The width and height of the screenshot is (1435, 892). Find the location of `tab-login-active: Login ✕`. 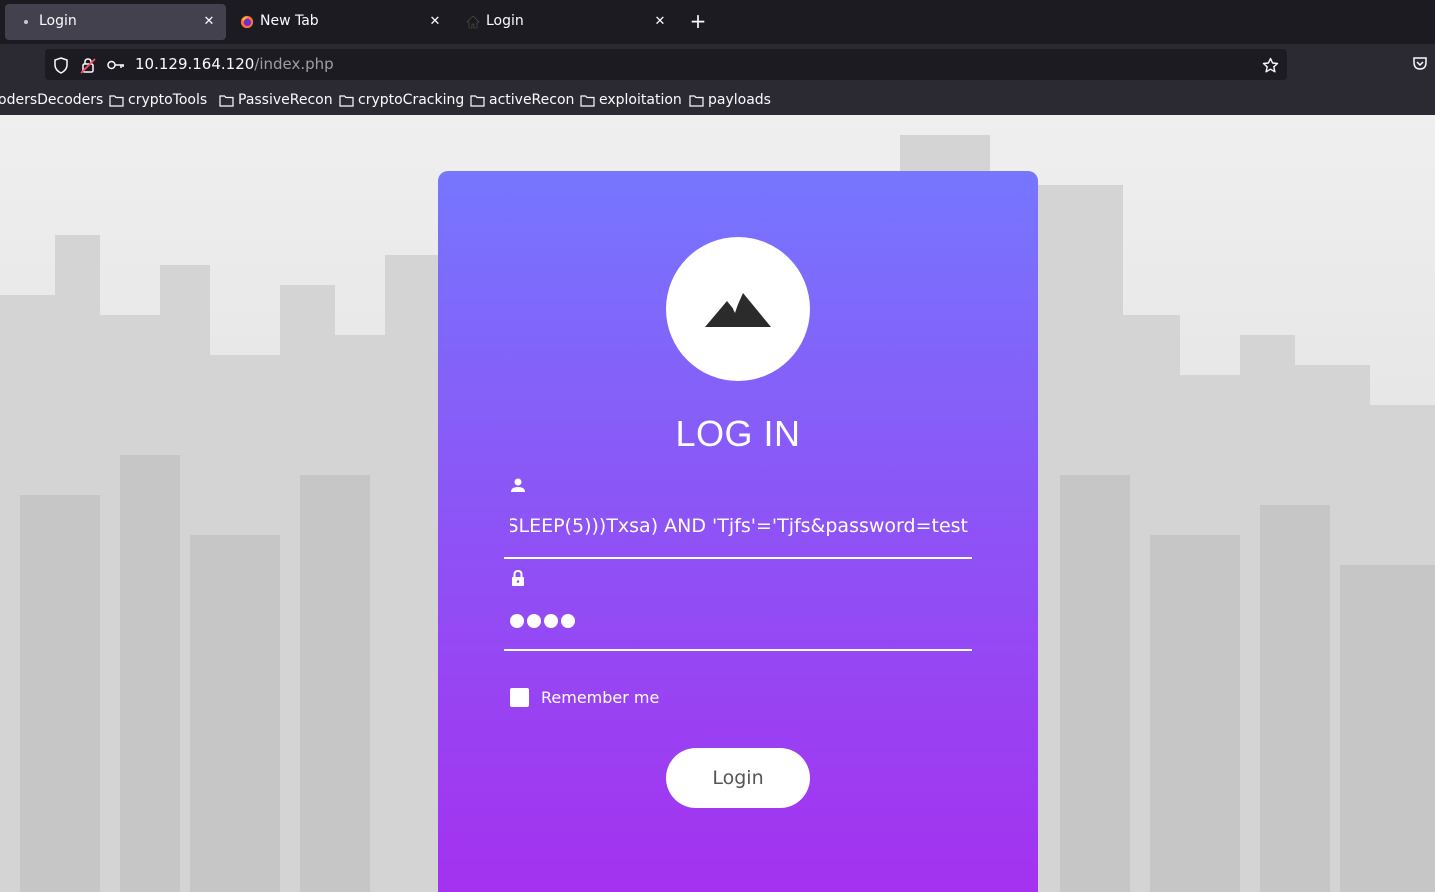

tab-login-active: Login ✕ is located at coordinates (115, 22).